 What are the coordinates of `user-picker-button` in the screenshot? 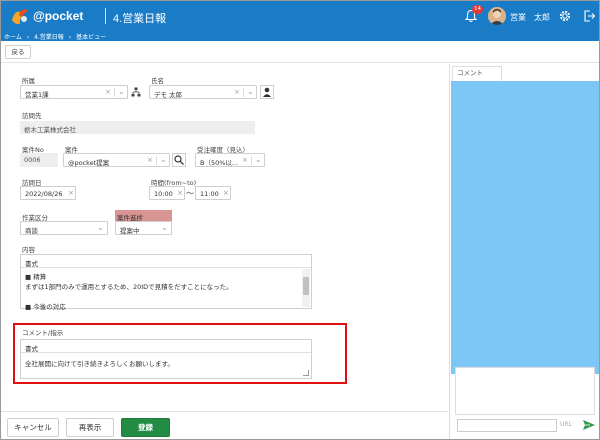 It's located at (267, 92).